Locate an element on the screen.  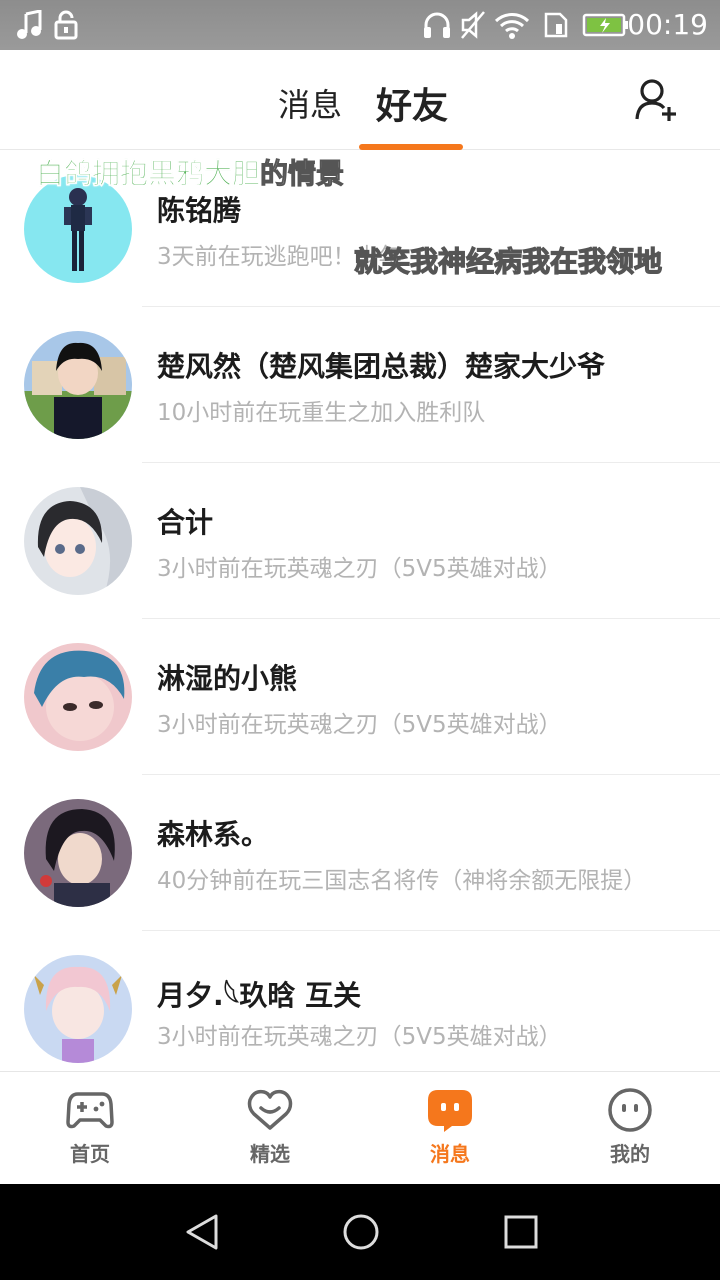
status-bar: 00:19 is located at coordinates (360, 25).